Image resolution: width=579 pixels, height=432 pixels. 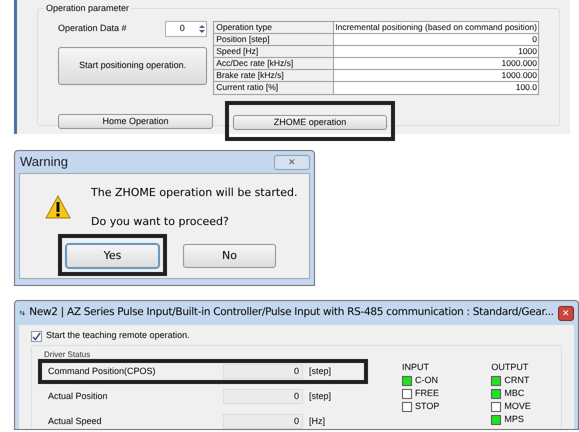 I want to click on warning-icon, so click(x=58, y=207).